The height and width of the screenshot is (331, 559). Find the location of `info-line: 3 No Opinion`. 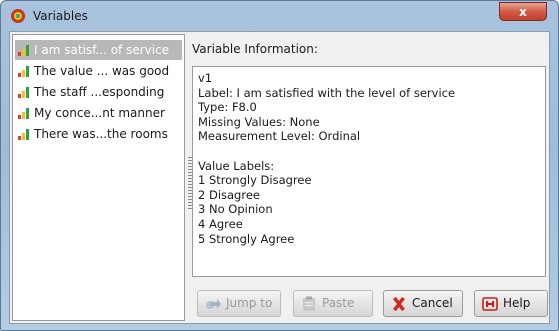

info-line: 3 No Opinion is located at coordinates (235, 209).